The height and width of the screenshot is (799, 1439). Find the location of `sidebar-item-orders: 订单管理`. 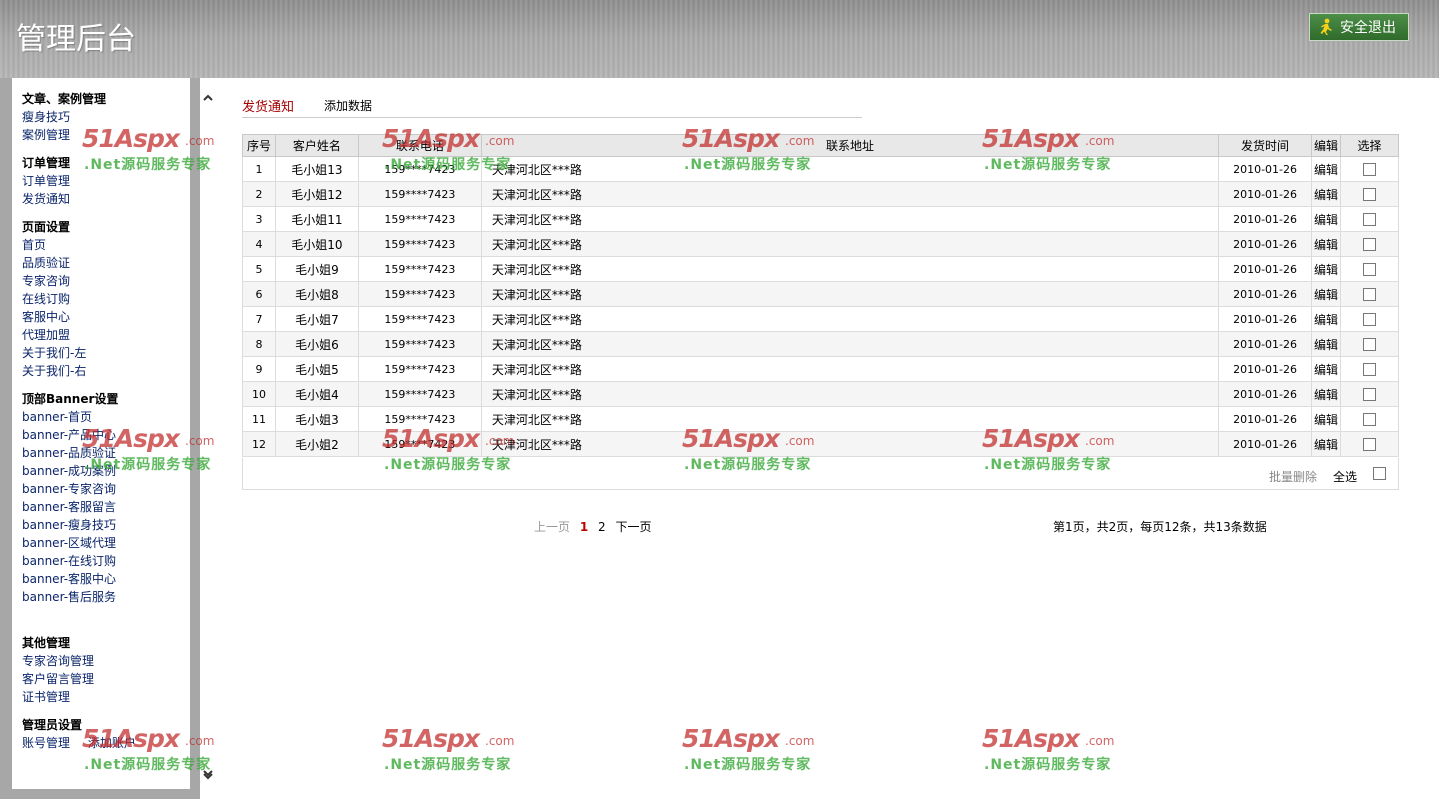

sidebar-item-orders: 订单管理 is located at coordinates (106, 181).